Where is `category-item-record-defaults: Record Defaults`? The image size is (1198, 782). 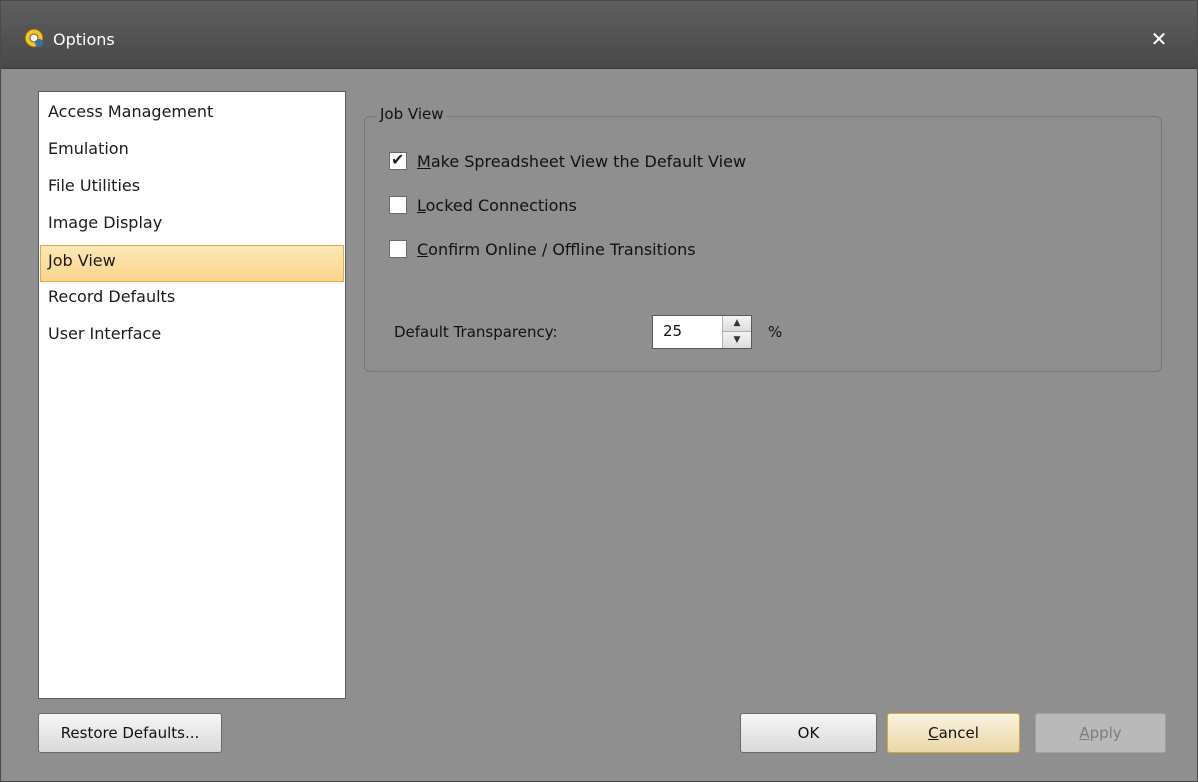
category-item-record-defaults: Record Defaults is located at coordinates (192, 300).